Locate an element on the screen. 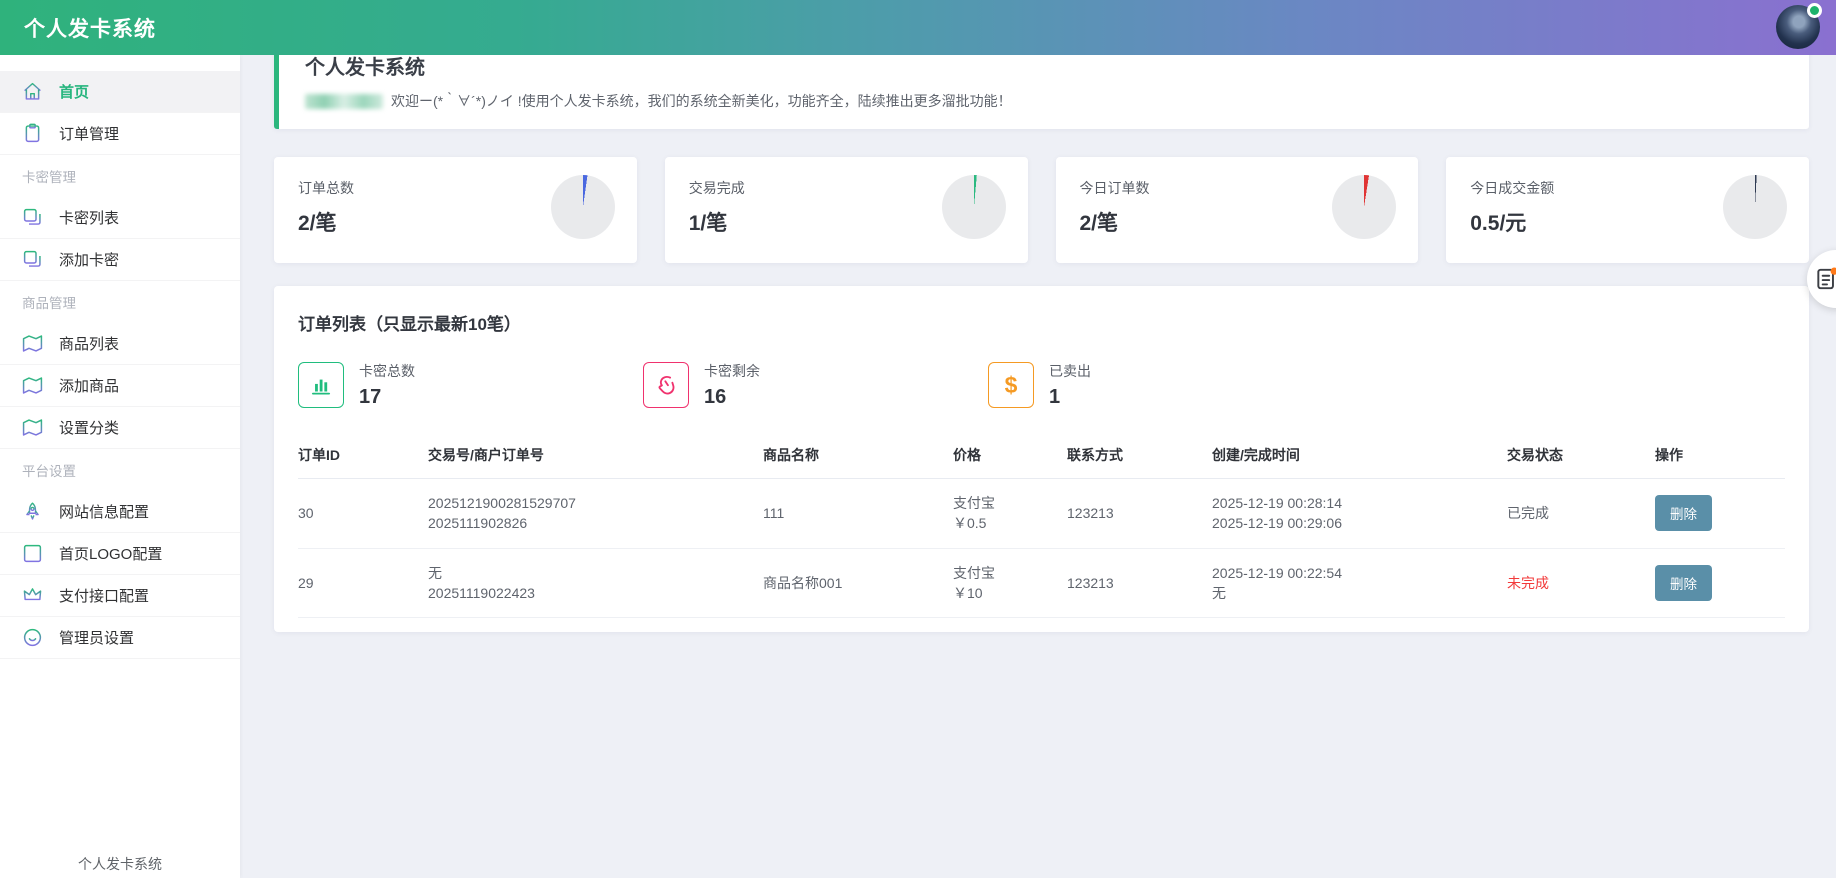 The height and width of the screenshot is (878, 1836). welcome-title: 个人发卡系统 is located at coordinates (365, 68).